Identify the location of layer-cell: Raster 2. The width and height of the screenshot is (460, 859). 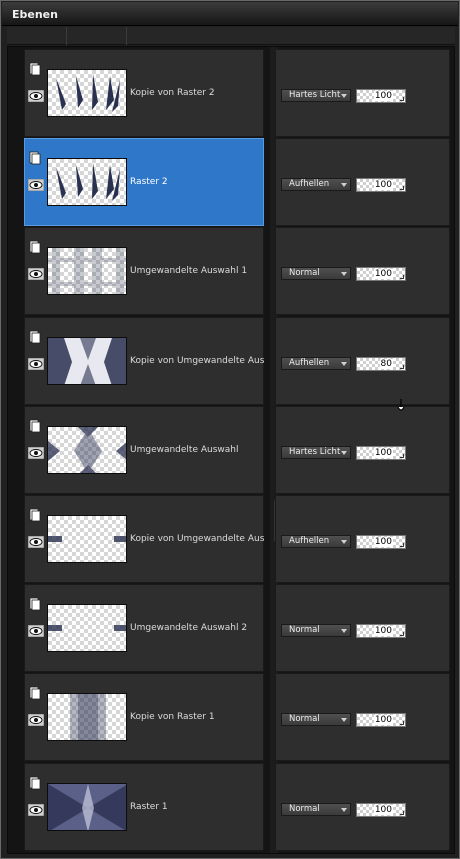
(144, 182).